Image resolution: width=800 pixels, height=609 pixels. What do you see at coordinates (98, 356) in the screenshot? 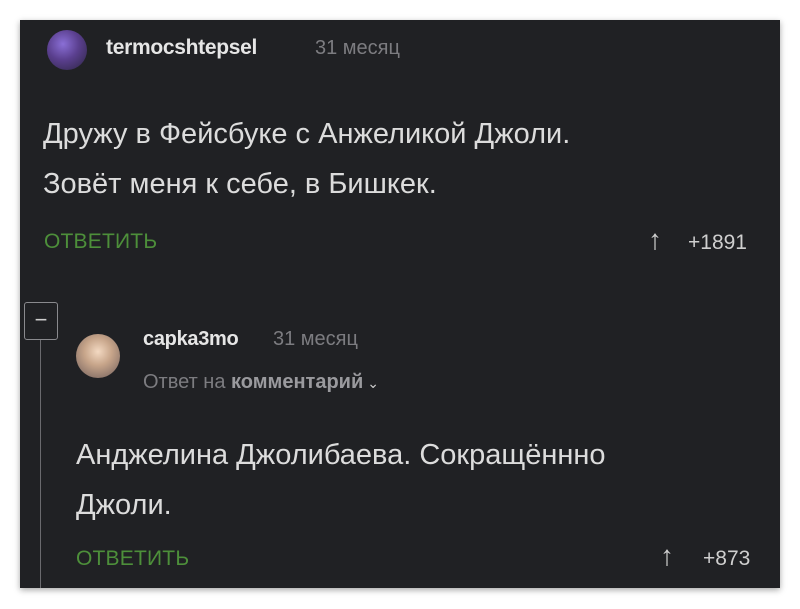
I see `avatar` at bounding box center [98, 356].